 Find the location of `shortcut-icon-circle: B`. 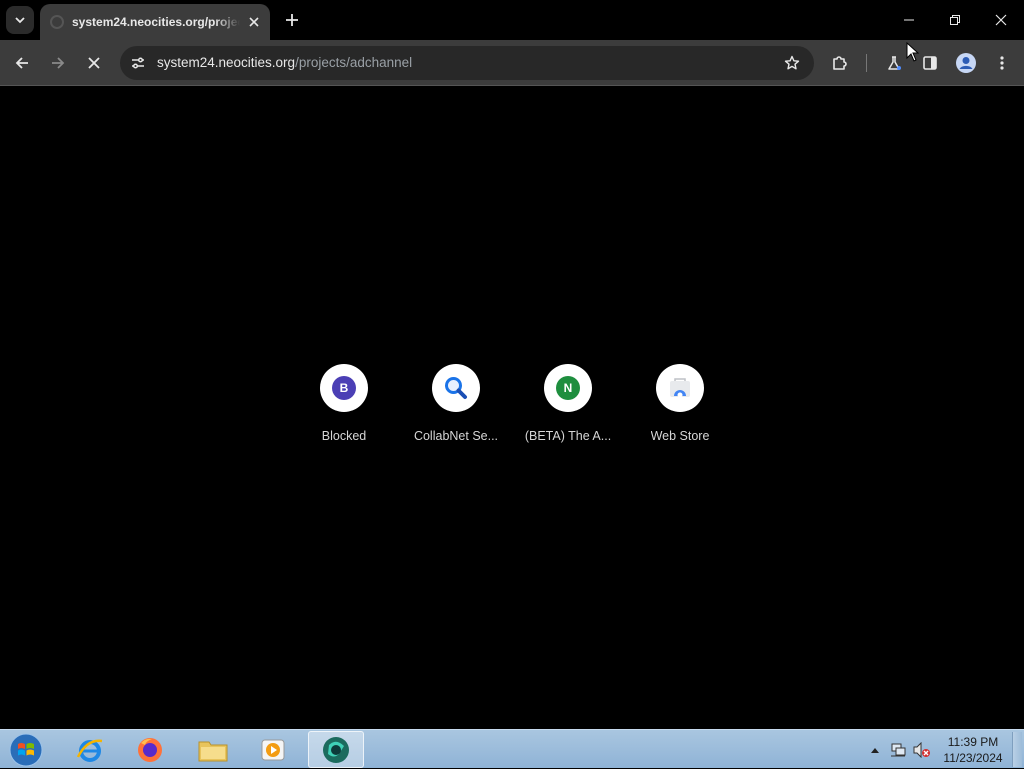

shortcut-icon-circle: B is located at coordinates (344, 388).